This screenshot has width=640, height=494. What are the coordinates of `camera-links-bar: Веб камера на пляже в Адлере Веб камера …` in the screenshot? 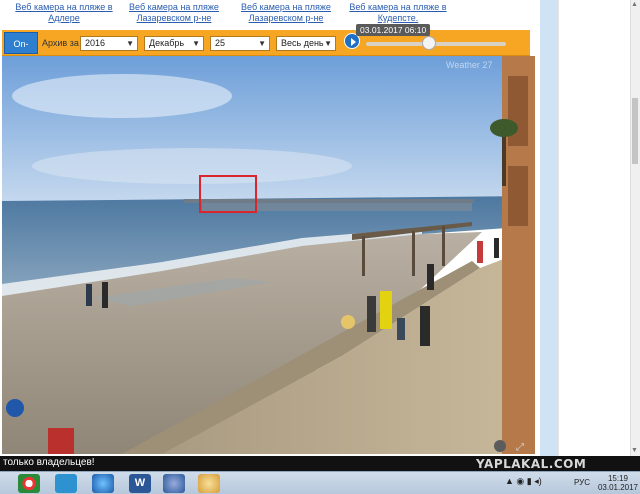 It's located at (270, 15).